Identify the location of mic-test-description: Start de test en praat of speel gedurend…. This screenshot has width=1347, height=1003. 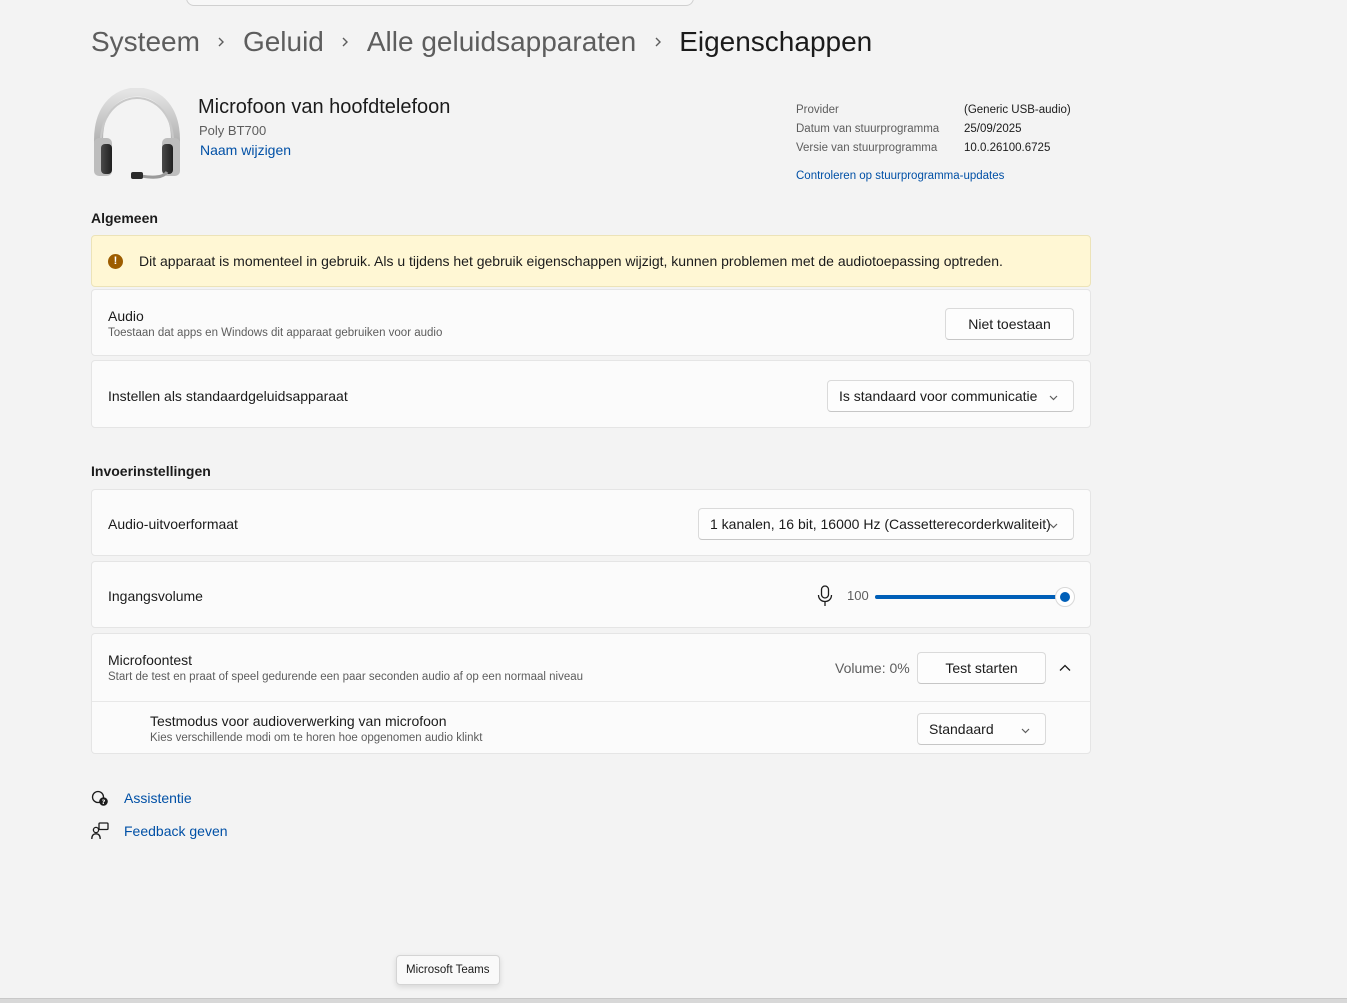
(346, 677).